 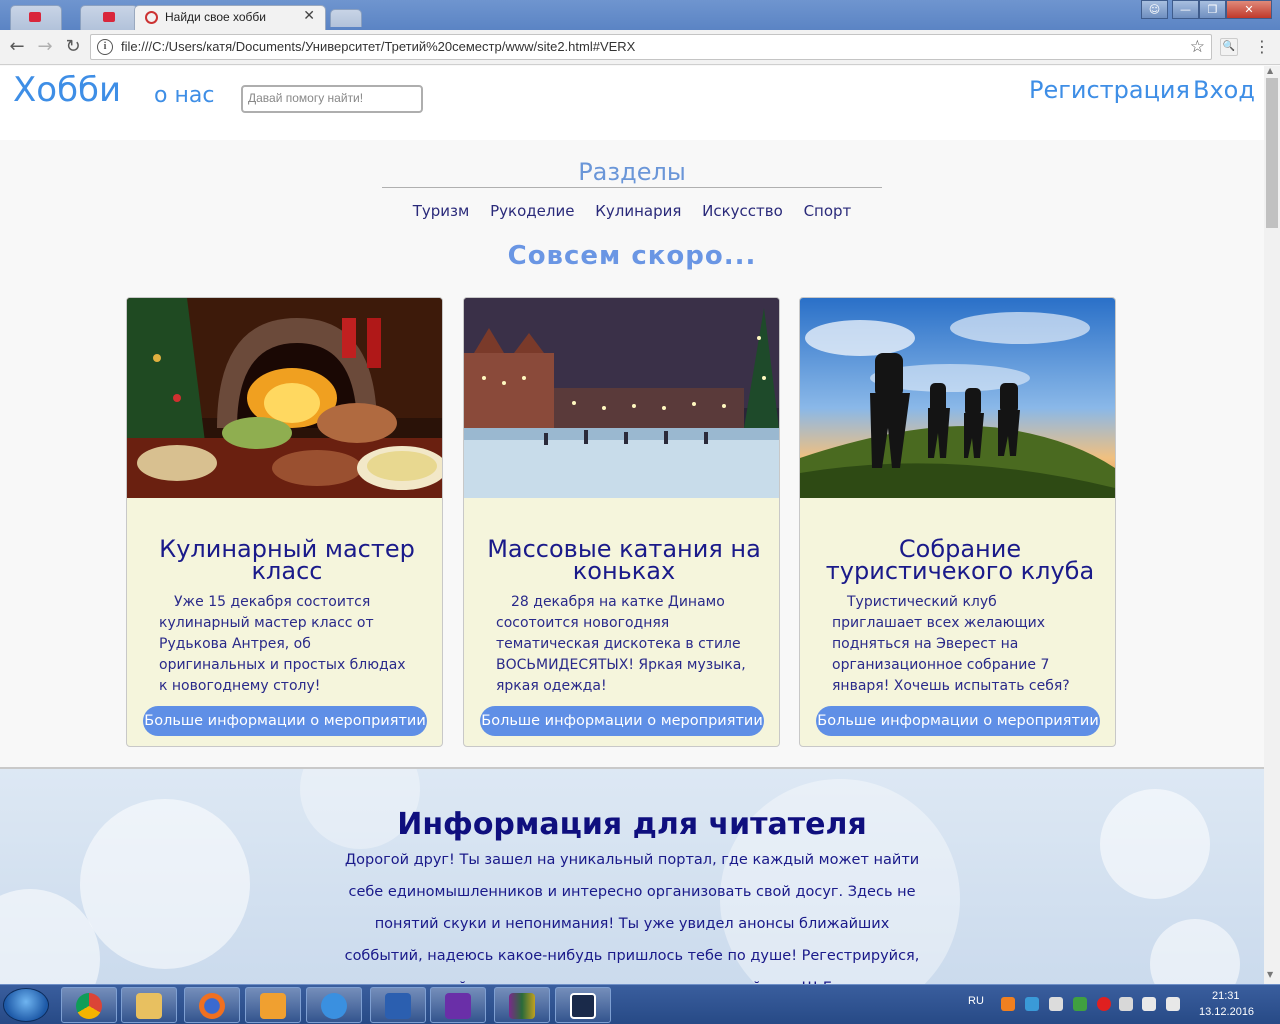 What do you see at coordinates (624, 560) in the screenshot?
I see `event-title: Массовые катания на коньках` at bounding box center [624, 560].